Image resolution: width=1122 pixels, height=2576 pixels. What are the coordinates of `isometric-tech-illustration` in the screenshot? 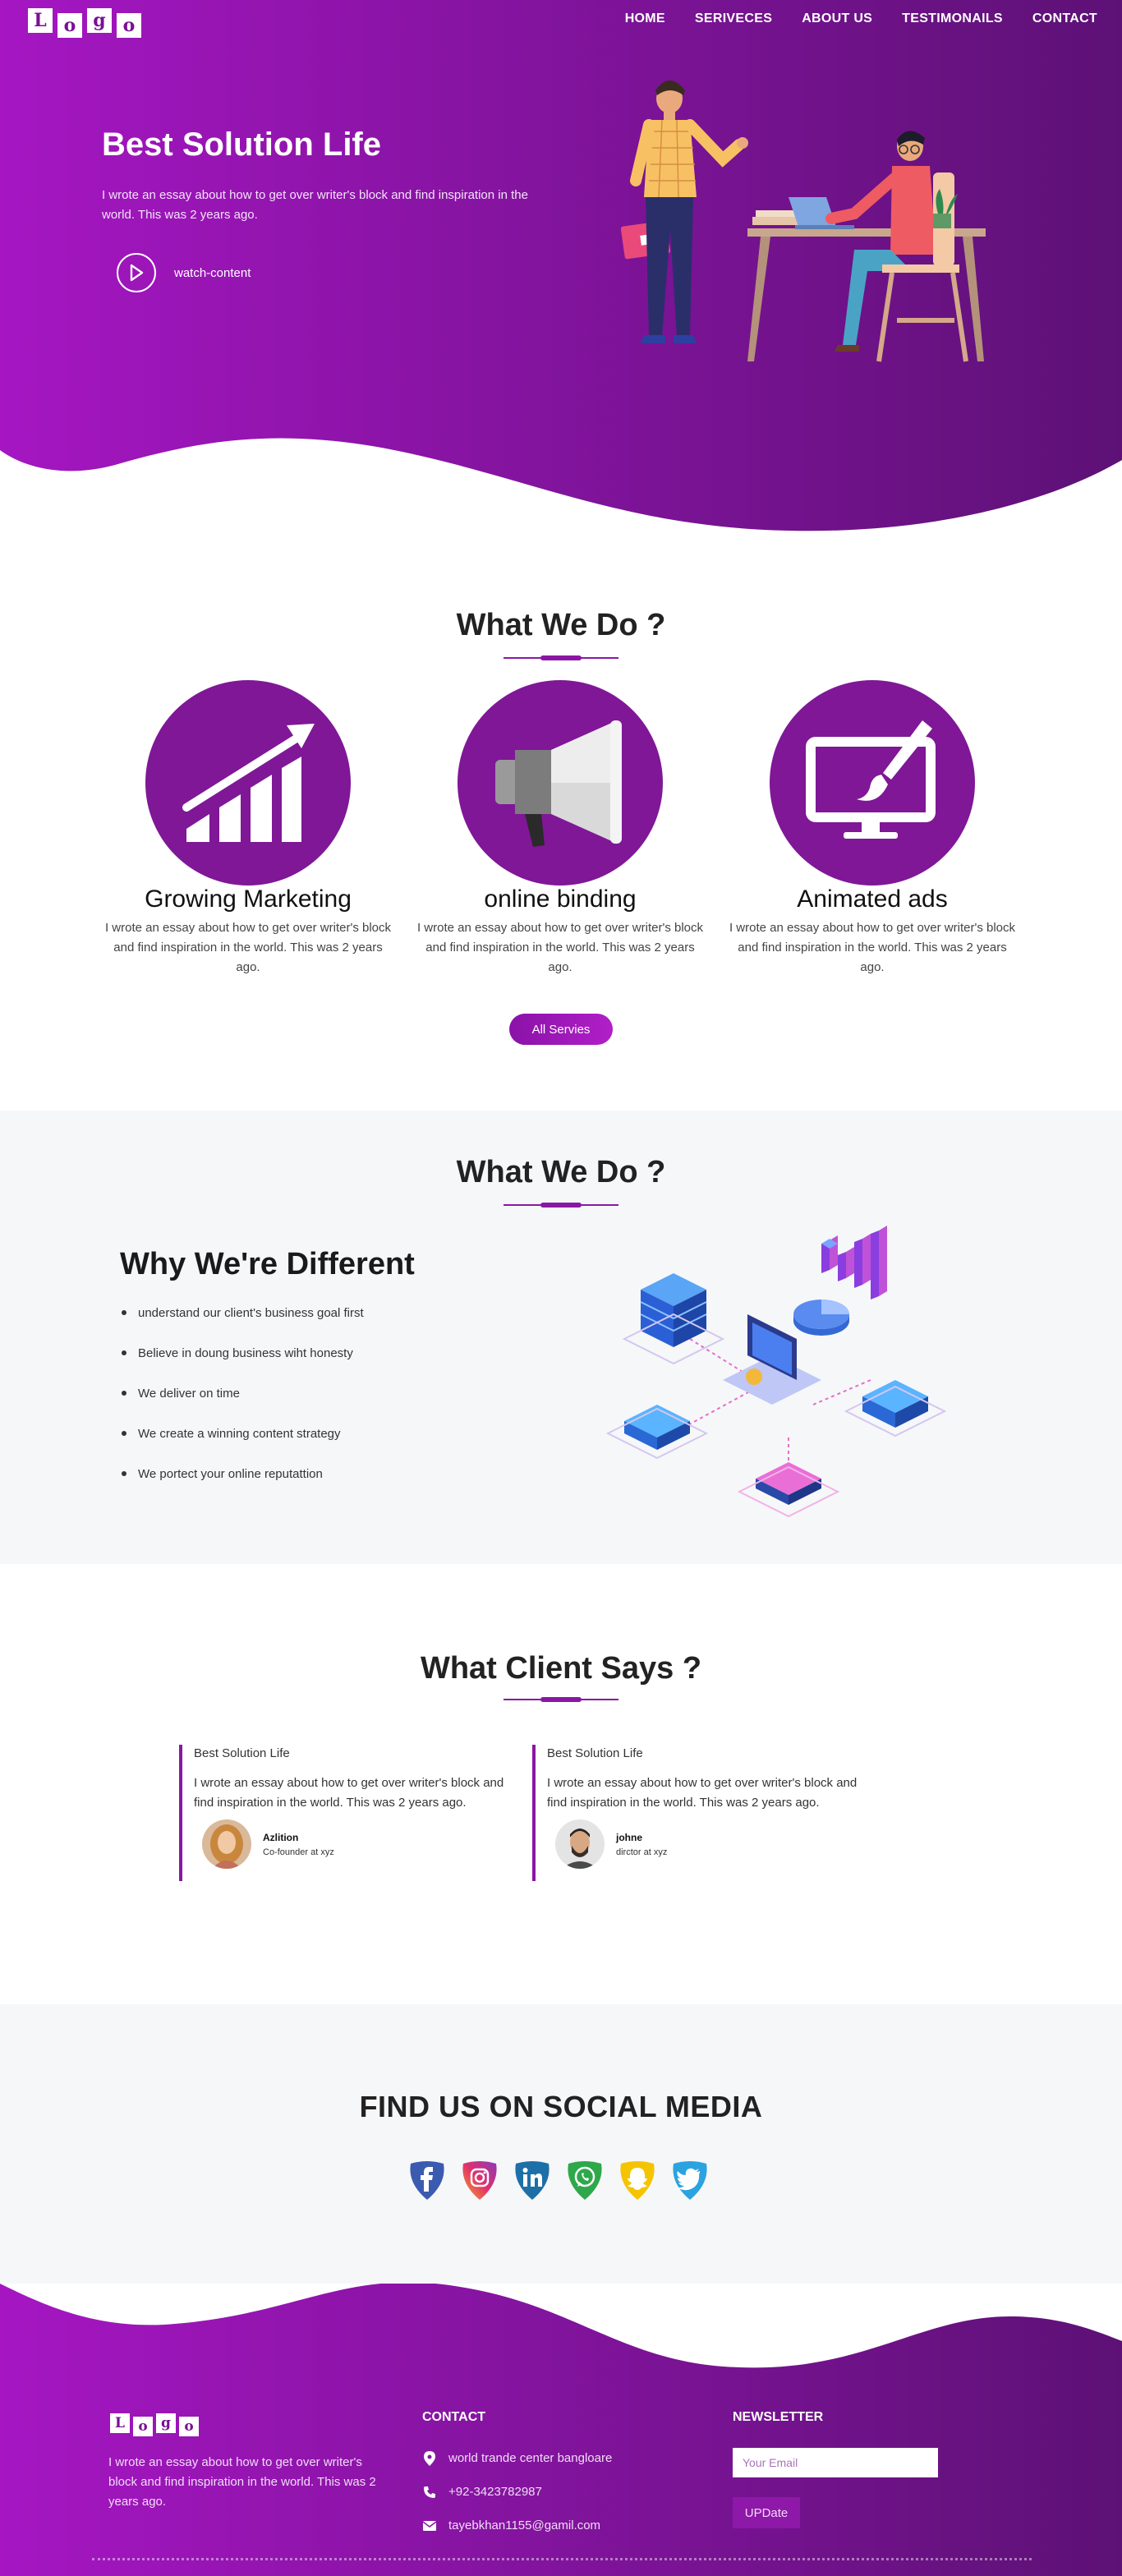 It's located at (776, 1372).